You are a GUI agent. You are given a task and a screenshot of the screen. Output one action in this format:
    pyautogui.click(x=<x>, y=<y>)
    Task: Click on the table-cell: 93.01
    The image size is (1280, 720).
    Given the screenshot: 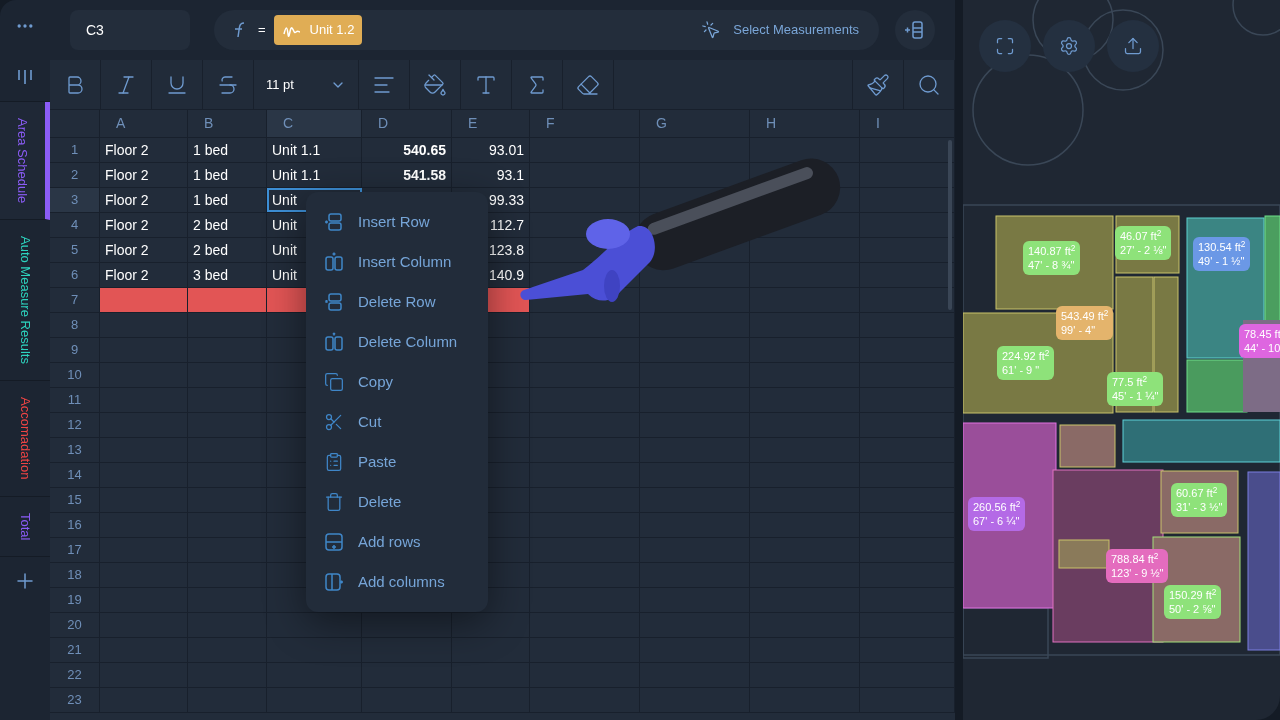 What is the action you would take?
    pyautogui.click(x=491, y=150)
    